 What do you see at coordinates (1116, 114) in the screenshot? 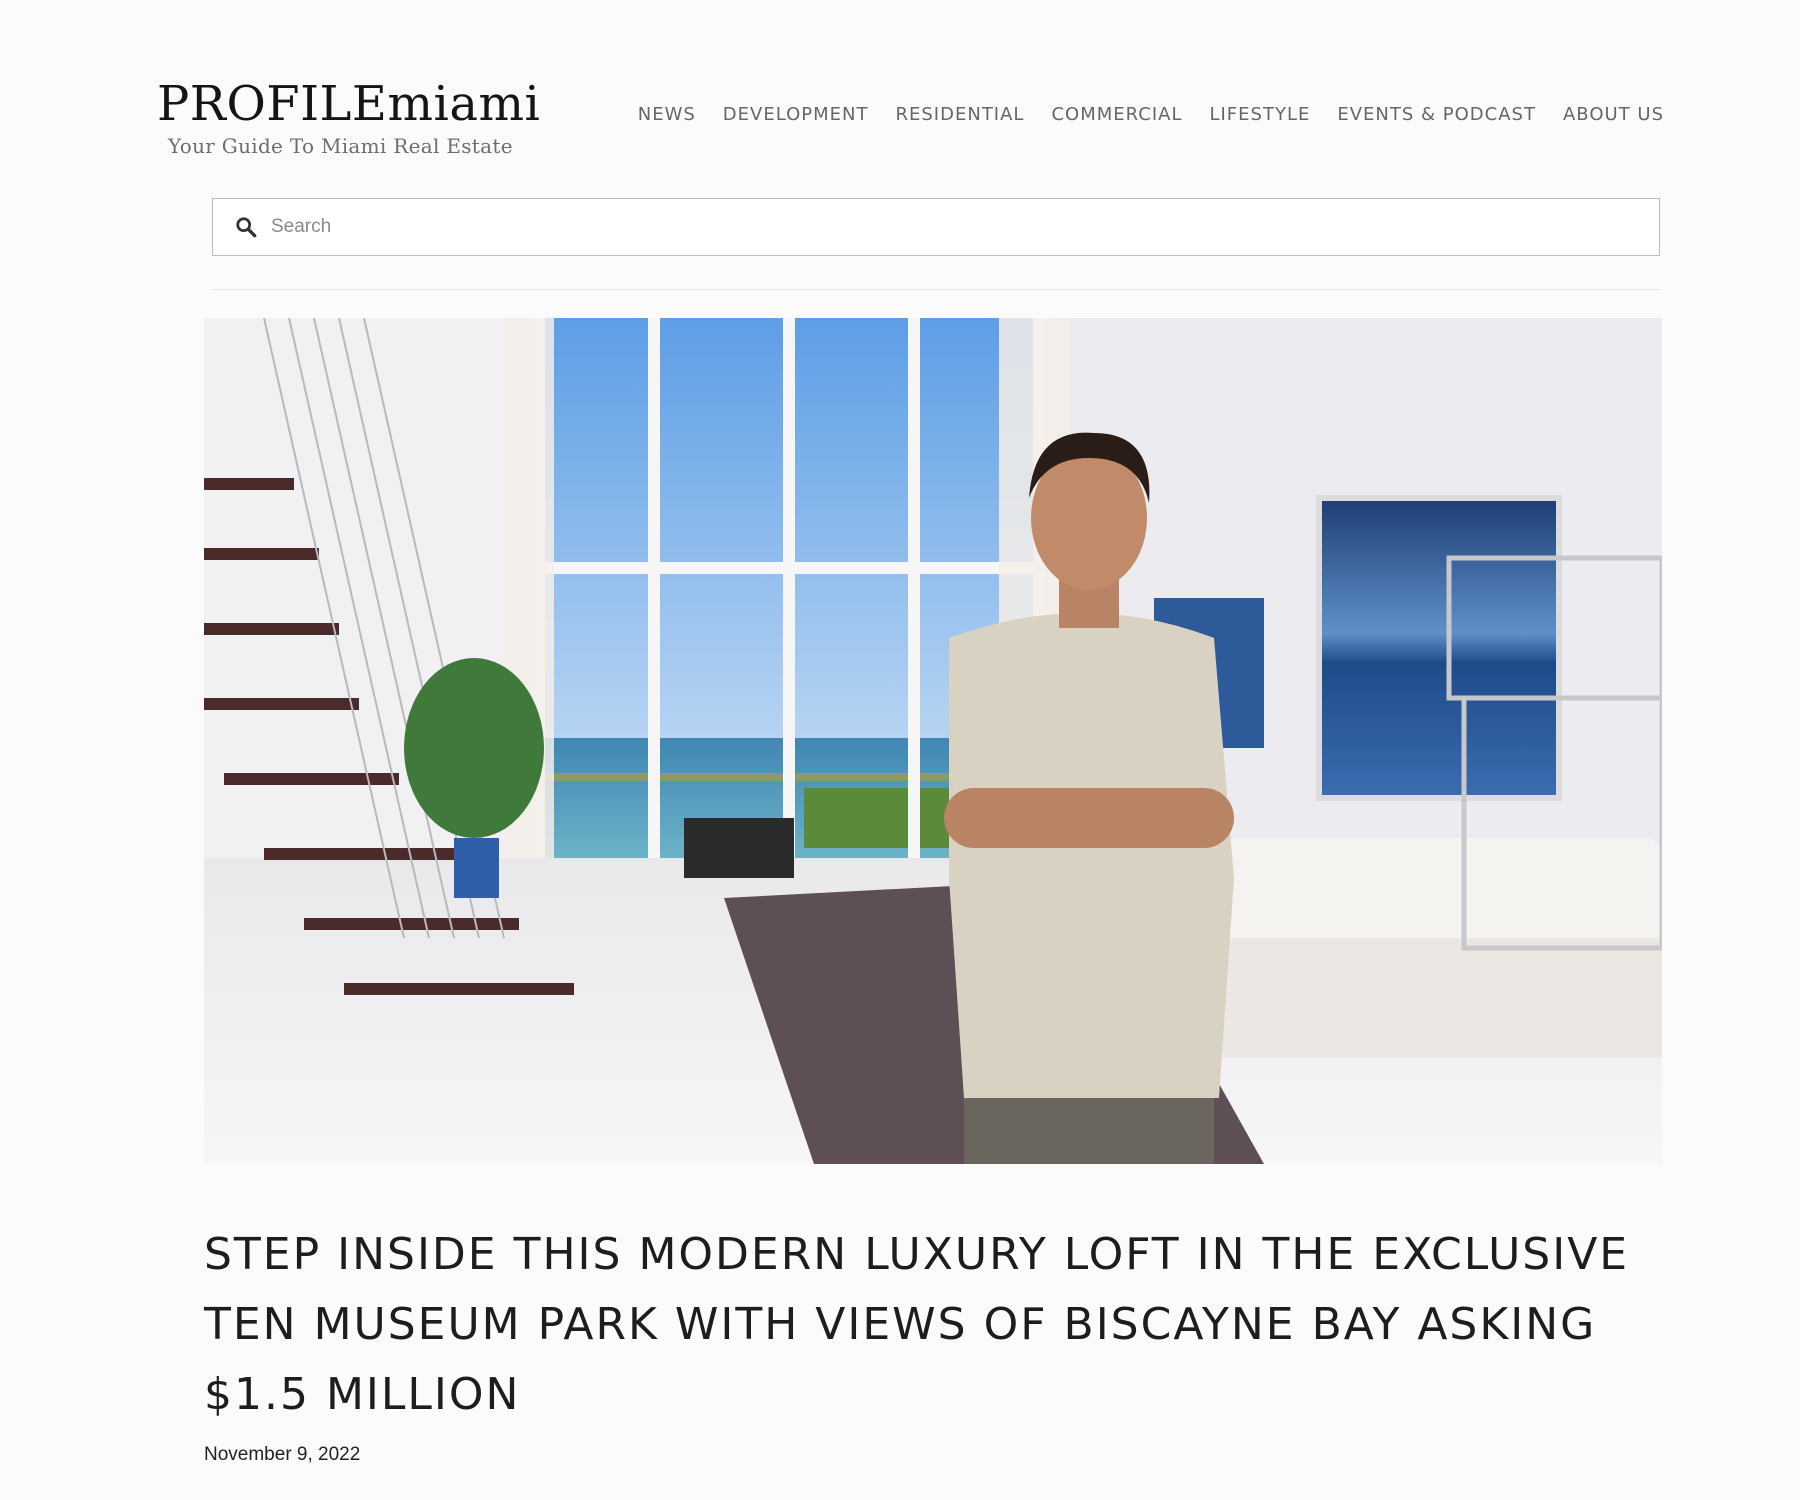
I see `nav-item-commercial: COMMERCIAL` at bounding box center [1116, 114].